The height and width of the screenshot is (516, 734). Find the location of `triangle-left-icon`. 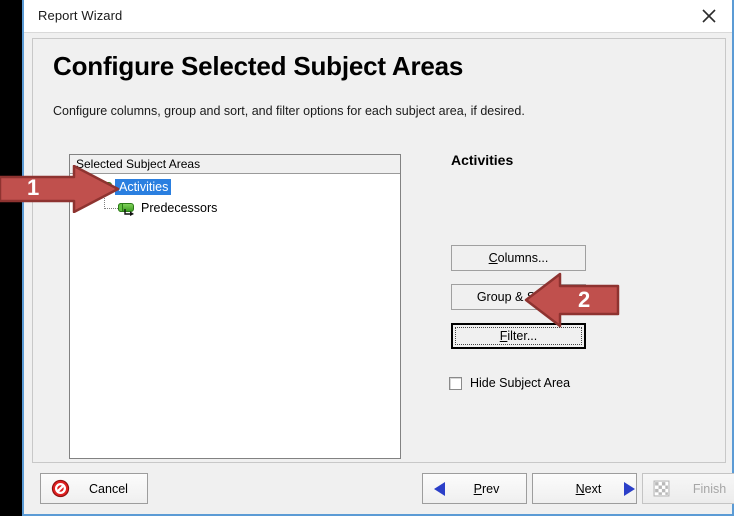

triangle-left-icon is located at coordinates (439, 488).